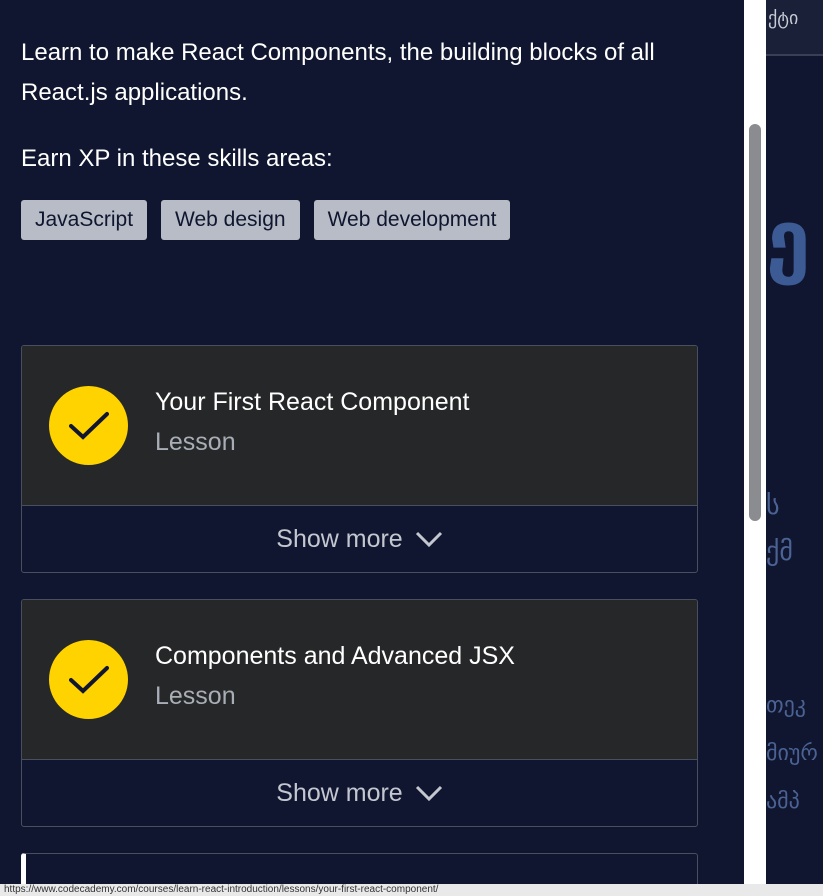 This screenshot has width=823, height=896. I want to click on background-header: ქტი, so click(794, 28).